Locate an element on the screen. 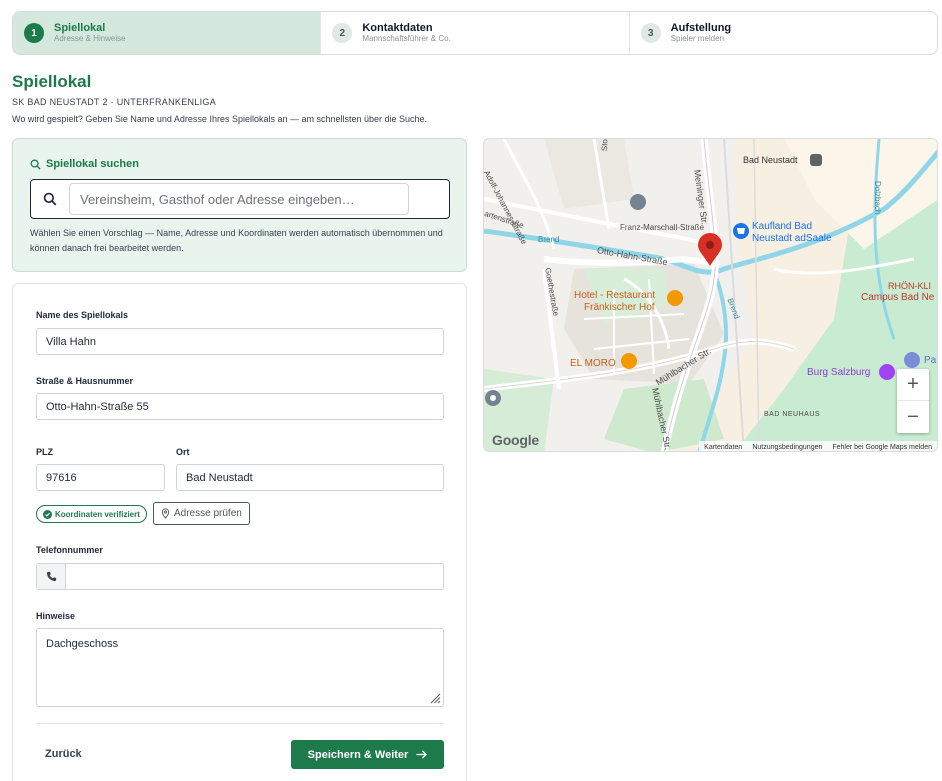 The height and width of the screenshot is (781, 942). back-button: Zurück is located at coordinates (63, 754).